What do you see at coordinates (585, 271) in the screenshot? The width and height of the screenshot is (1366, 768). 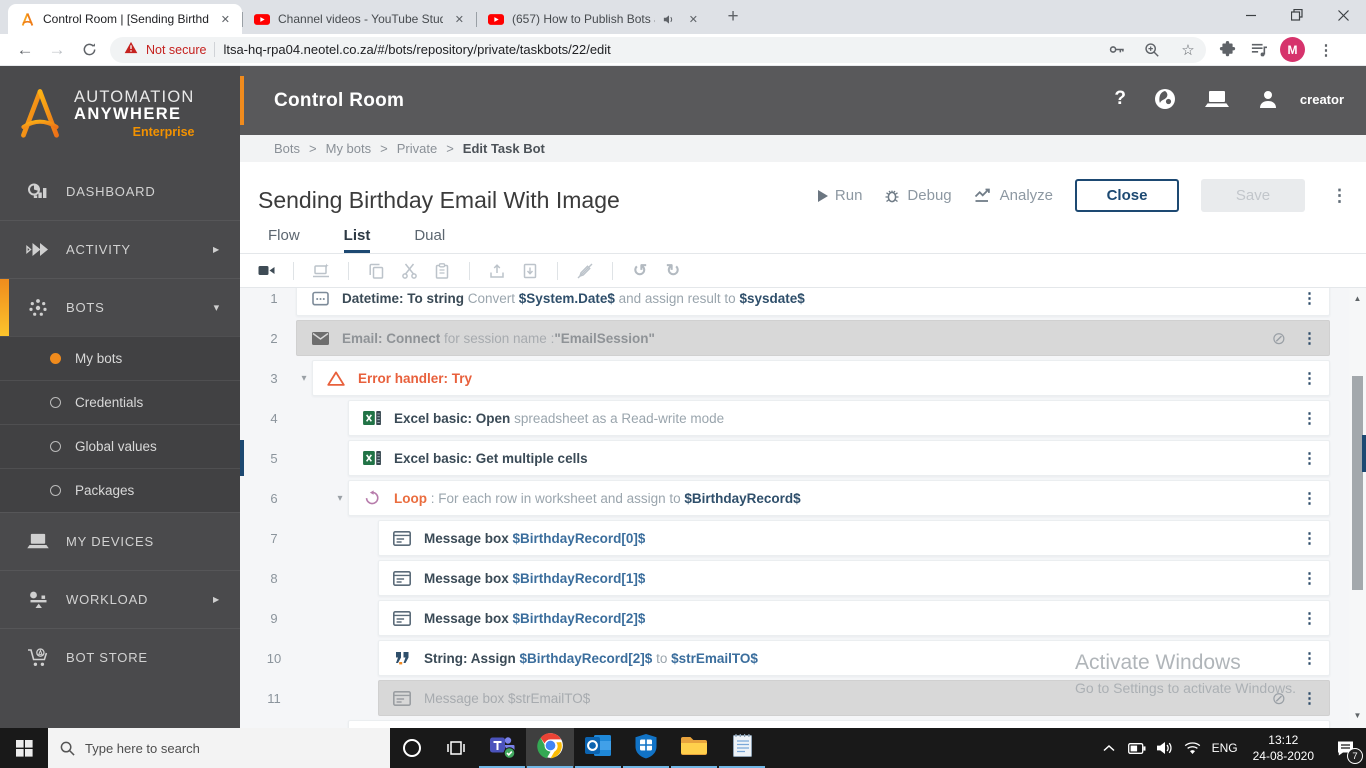 I see `pen-disabled-icon` at bounding box center [585, 271].